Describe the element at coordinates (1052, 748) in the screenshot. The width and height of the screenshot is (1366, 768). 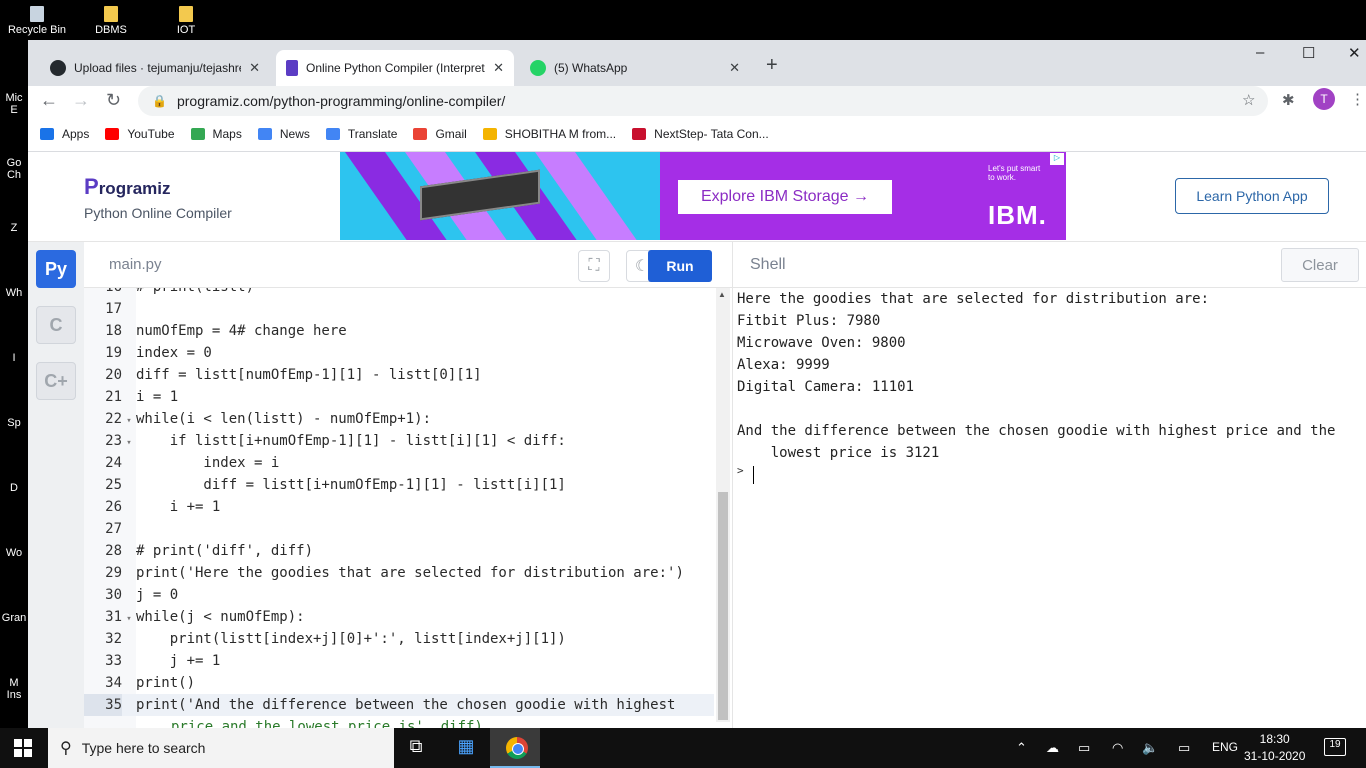
I see `onedrive-icon: ☁` at that location.